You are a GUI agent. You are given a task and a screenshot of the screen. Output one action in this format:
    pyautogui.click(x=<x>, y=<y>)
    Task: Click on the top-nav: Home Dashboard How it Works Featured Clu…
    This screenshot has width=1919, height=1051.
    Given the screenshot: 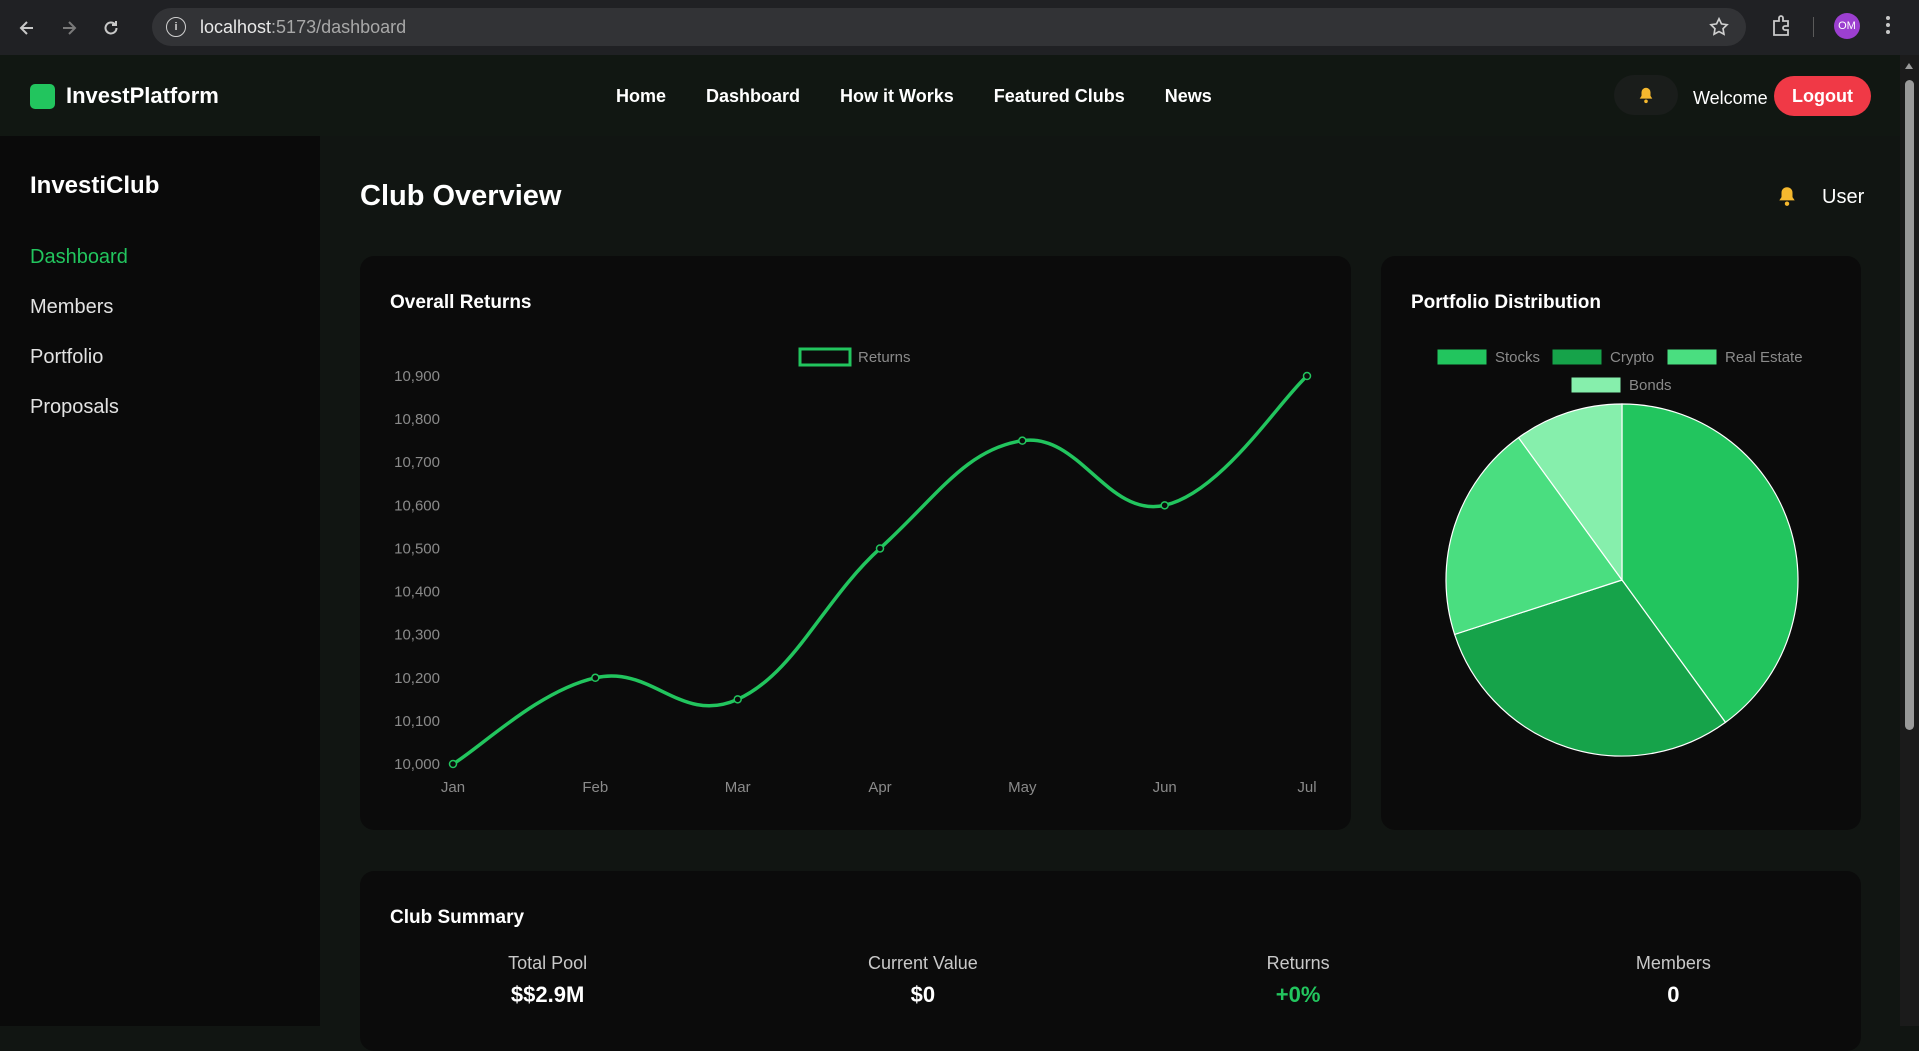 What is the action you would take?
    pyautogui.click(x=914, y=96)
    